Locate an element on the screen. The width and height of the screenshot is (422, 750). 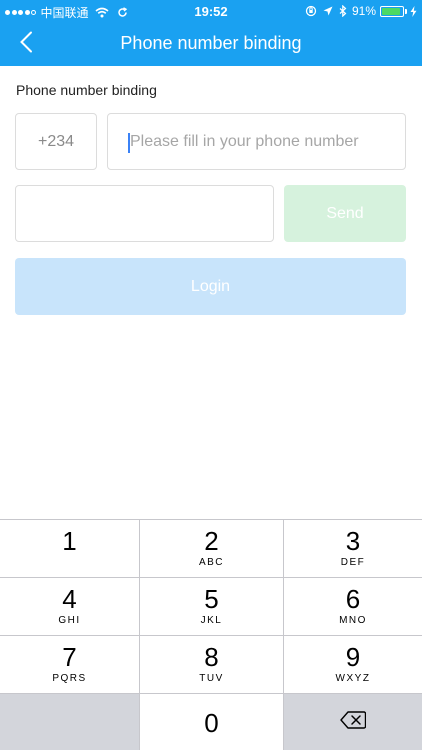
key-letters: TUV is located at coordinates (211, 678).